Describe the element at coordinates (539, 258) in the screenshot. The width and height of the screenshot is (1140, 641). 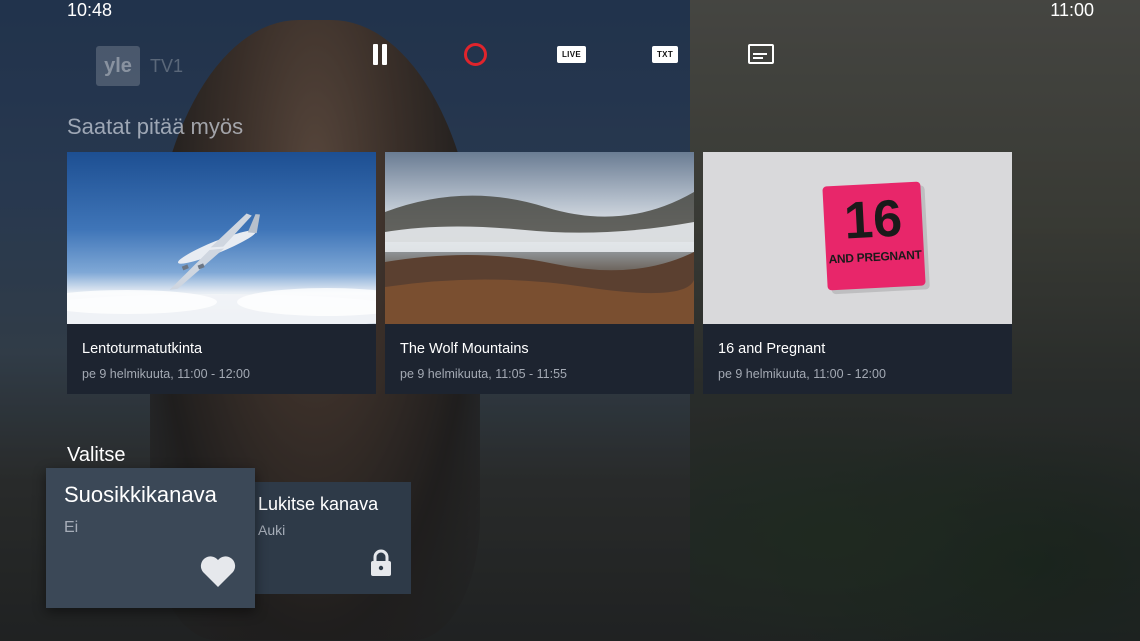
I see `mountain-image` at that location.